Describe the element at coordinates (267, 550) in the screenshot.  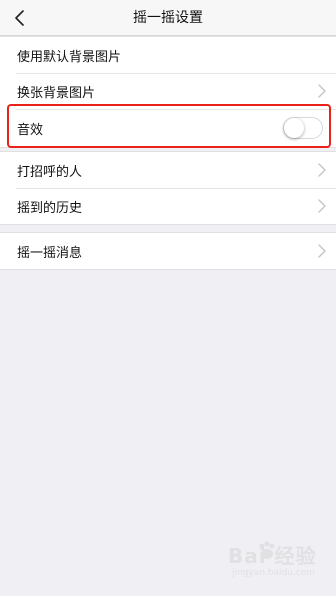
I see `paw-icon` at that location.